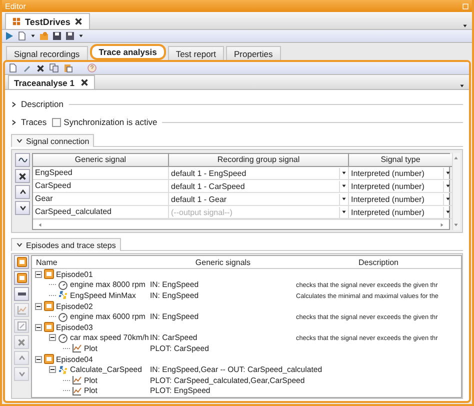 The image size is (474, 406). Describe the element at coordinates (196, 53) in the screenshot. I see `tab: Test report` at that location.